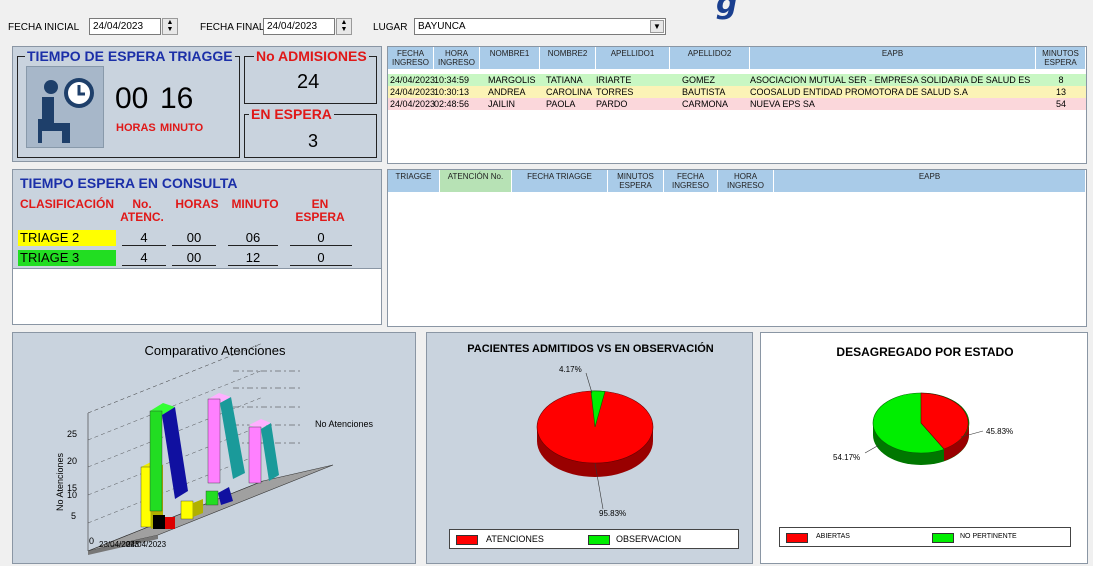 The image size is (1093, 566). Describe the element at coordinates (649, 539) in the screenshot. I see `legend-label-observacion: OBSERVACION` at that location.